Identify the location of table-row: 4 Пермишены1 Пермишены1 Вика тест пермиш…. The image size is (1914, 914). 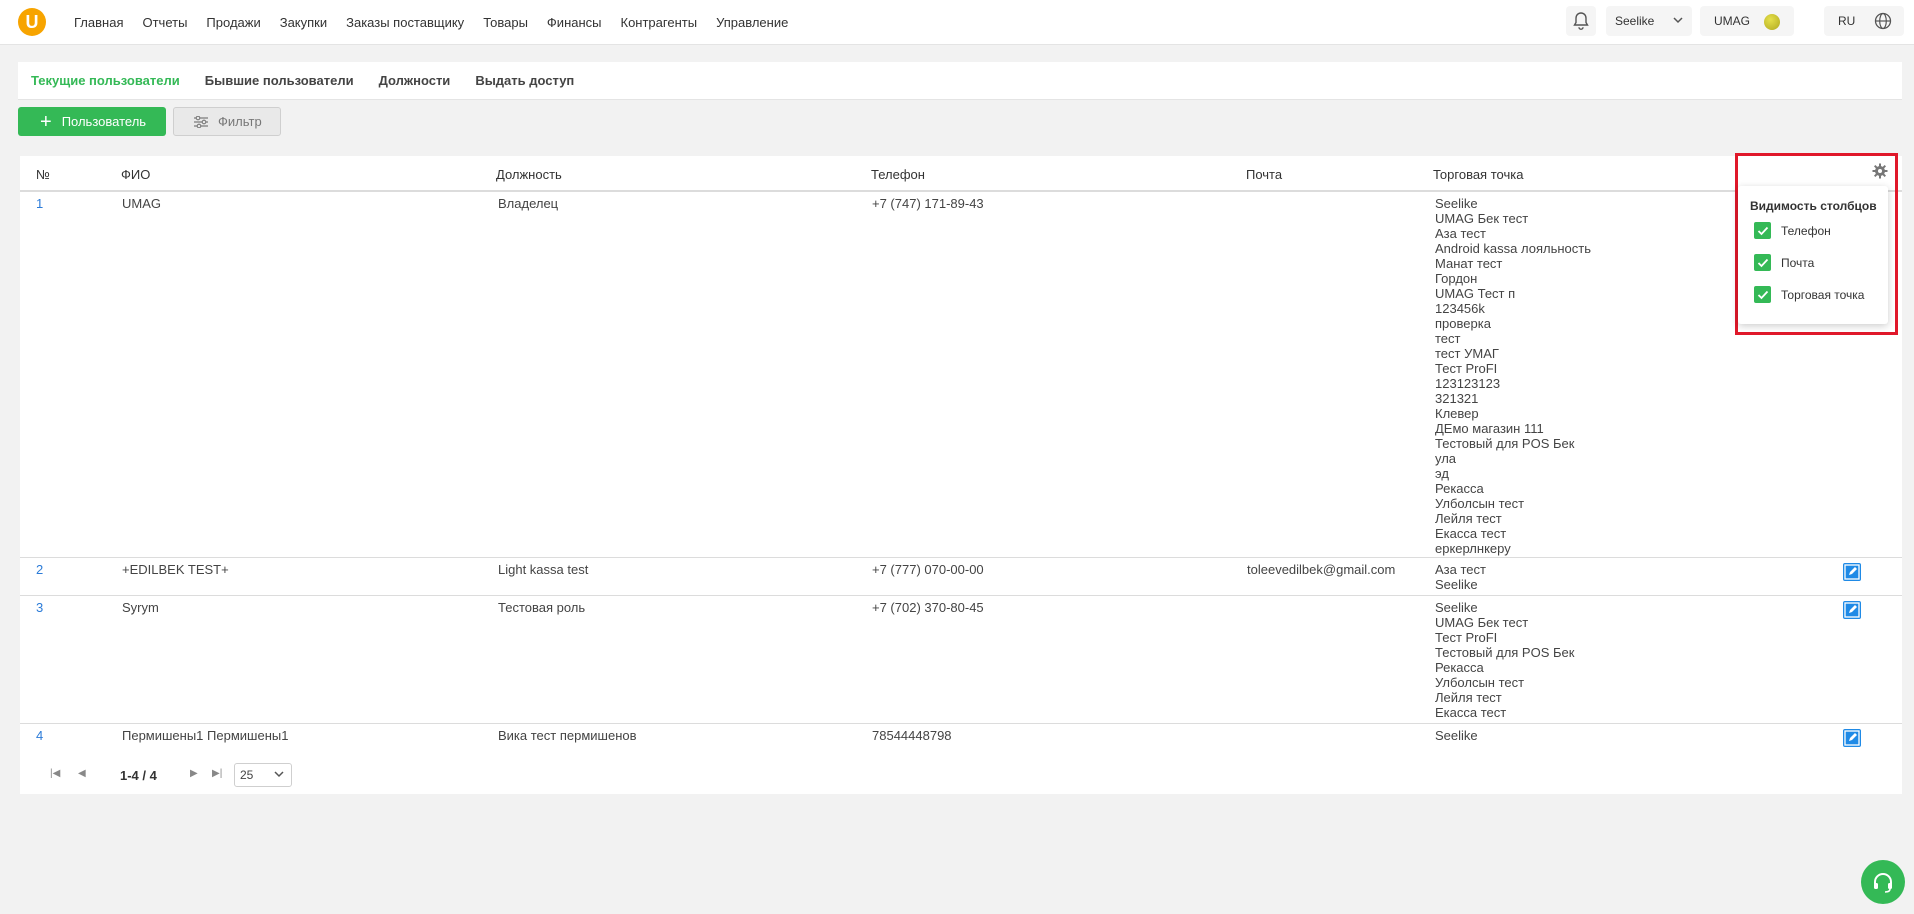
(961, 739).